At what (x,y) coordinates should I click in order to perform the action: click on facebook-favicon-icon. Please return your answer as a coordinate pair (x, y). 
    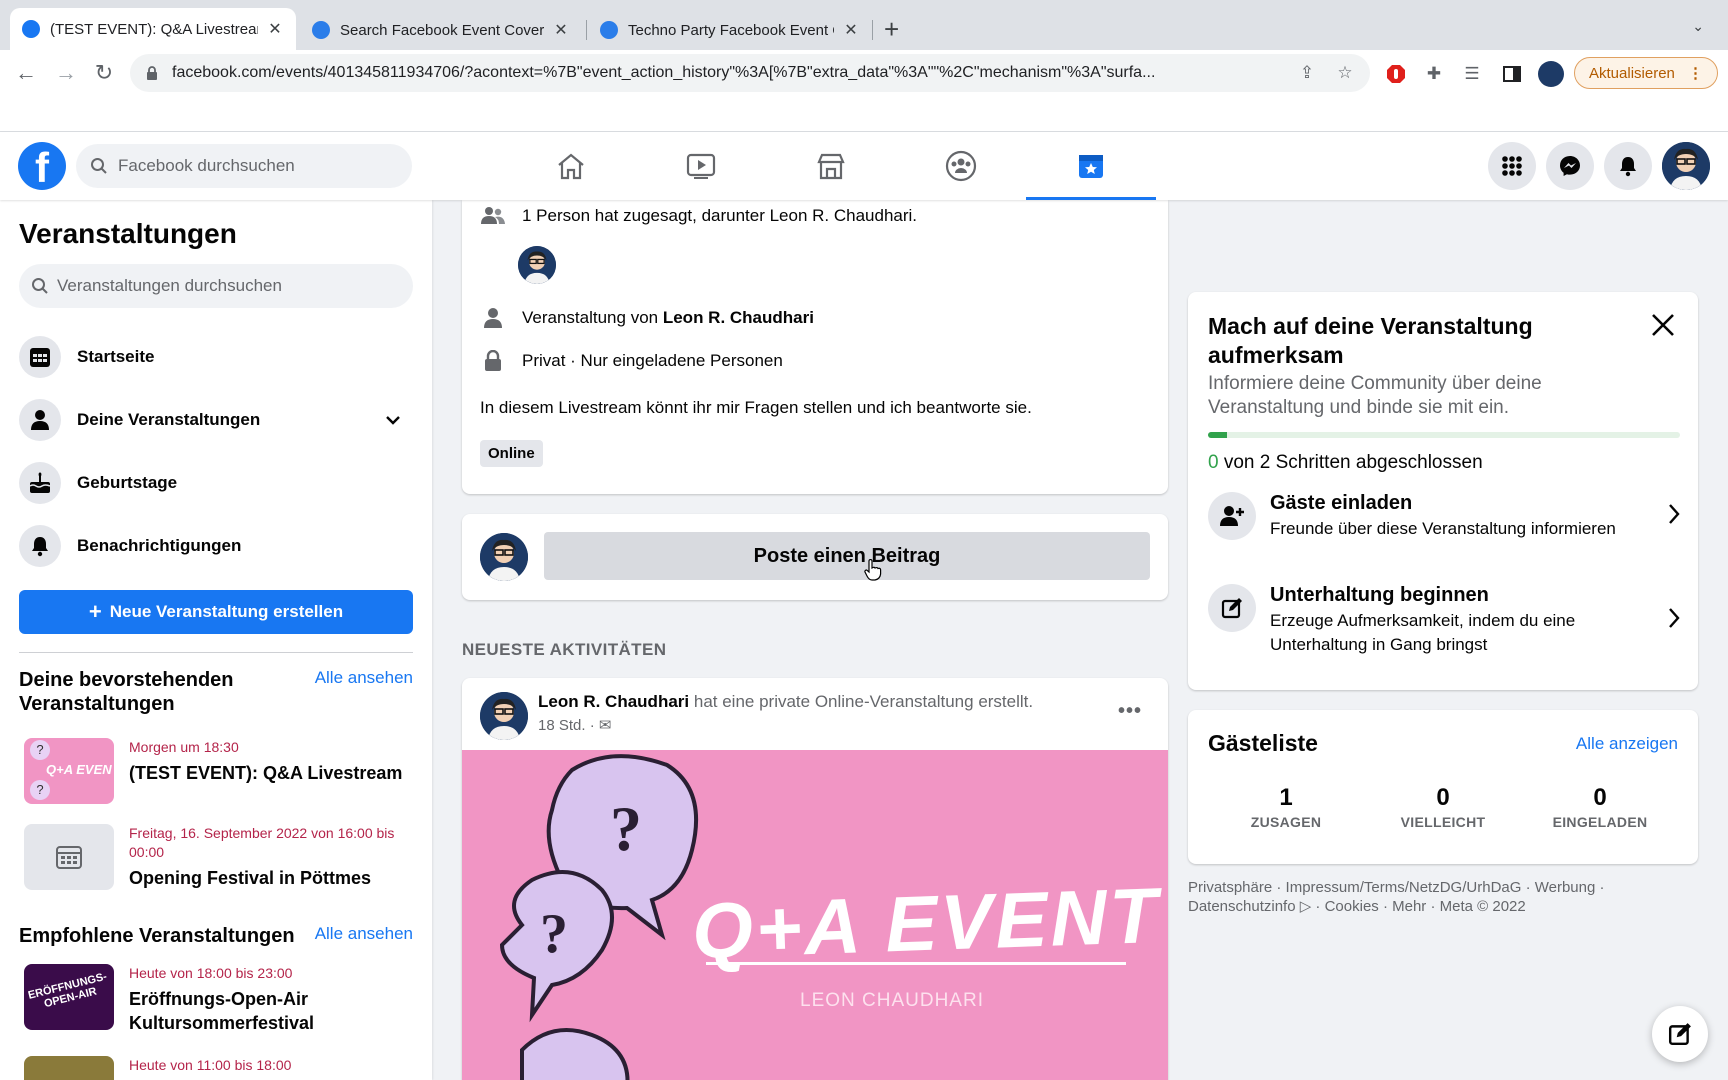
    Looking at the image, I should click on (31, 29).